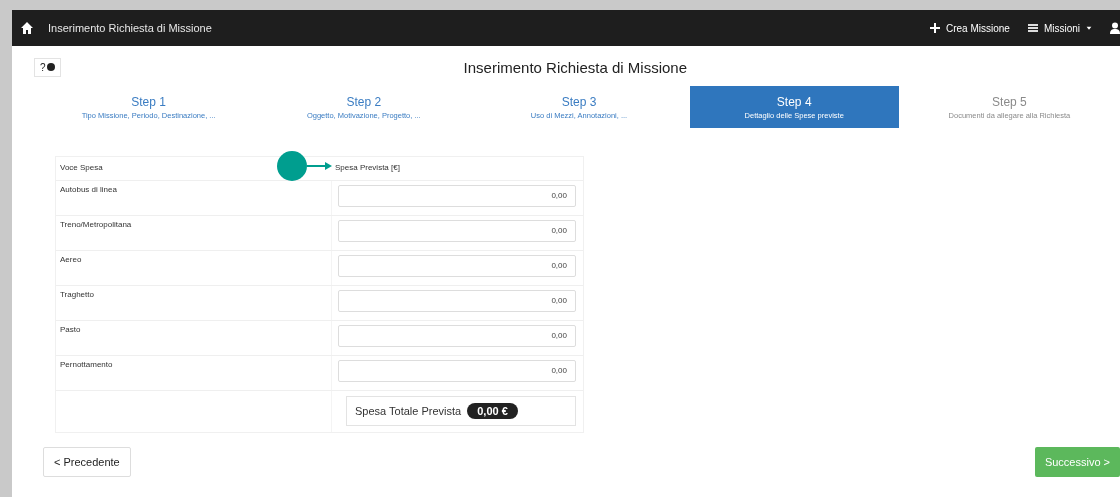 The height and width of the screenshot is (497, 1120). Describe the element at coordinates (305, 166) in the screenshot. I see `callout-marker-drawing` at that location.